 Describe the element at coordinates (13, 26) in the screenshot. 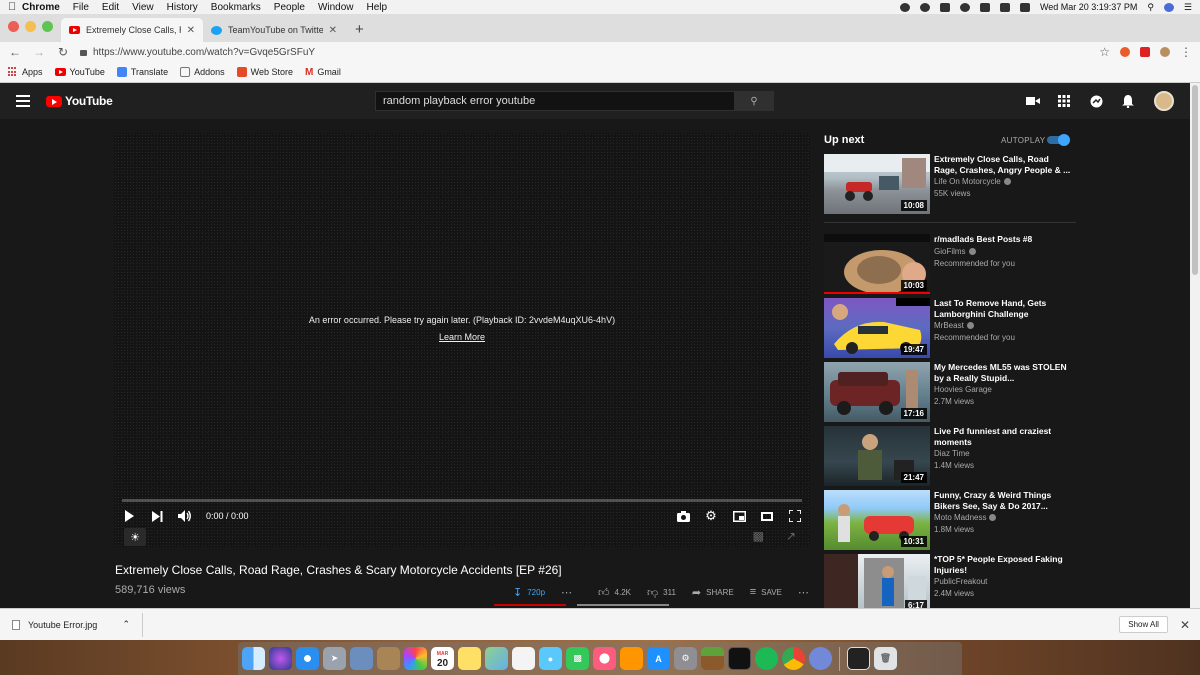

I see `close-window-button` at that location.